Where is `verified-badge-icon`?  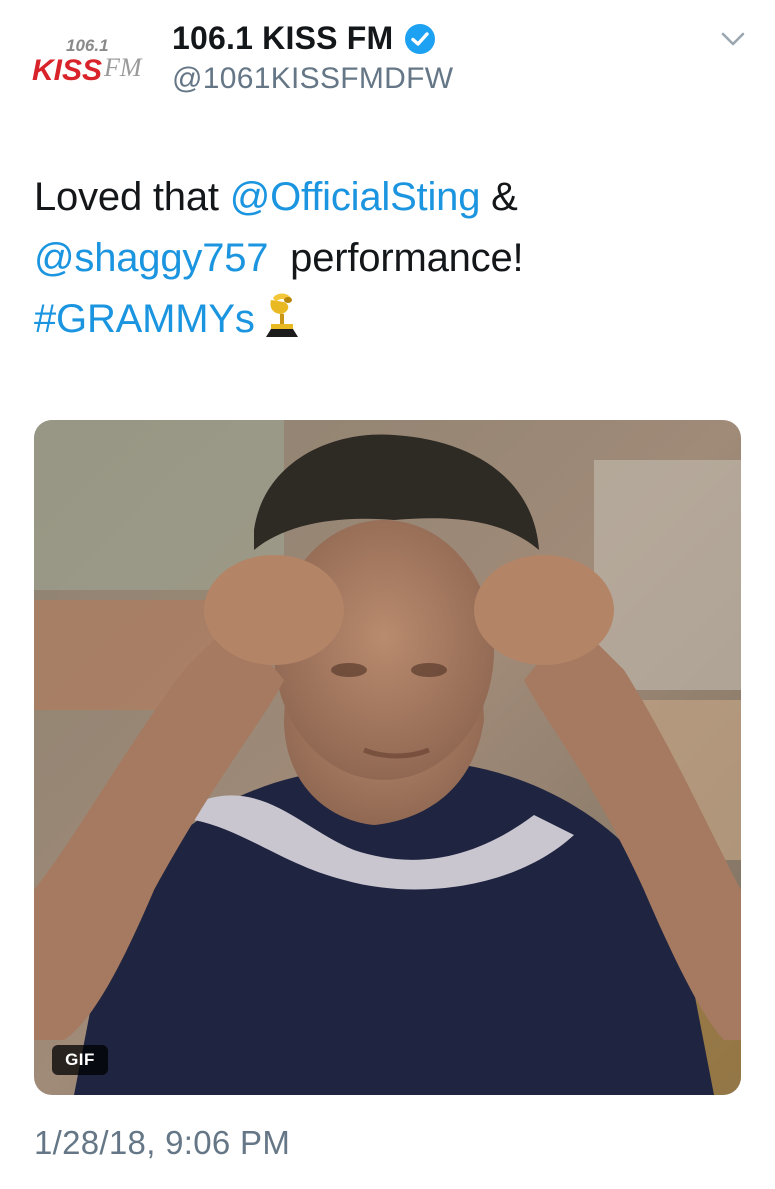 verified-badge-icon is located at coordinates (420, 38).